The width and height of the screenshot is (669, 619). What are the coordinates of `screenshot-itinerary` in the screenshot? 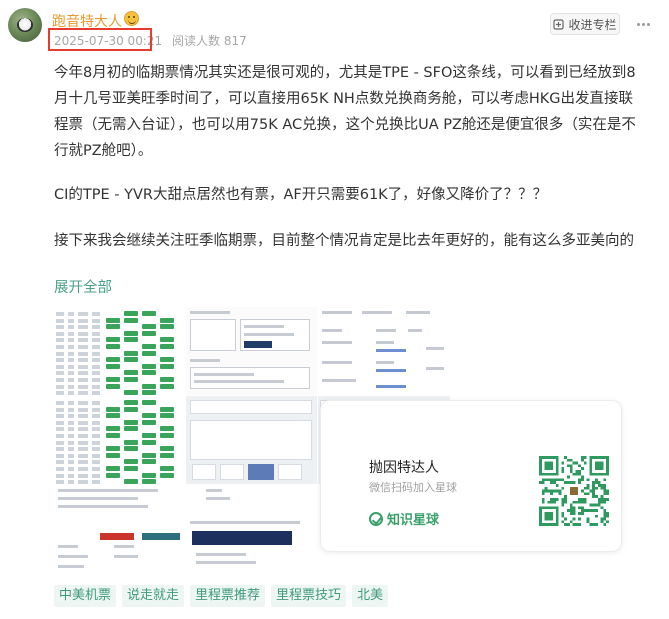 It's located at (384, 351).